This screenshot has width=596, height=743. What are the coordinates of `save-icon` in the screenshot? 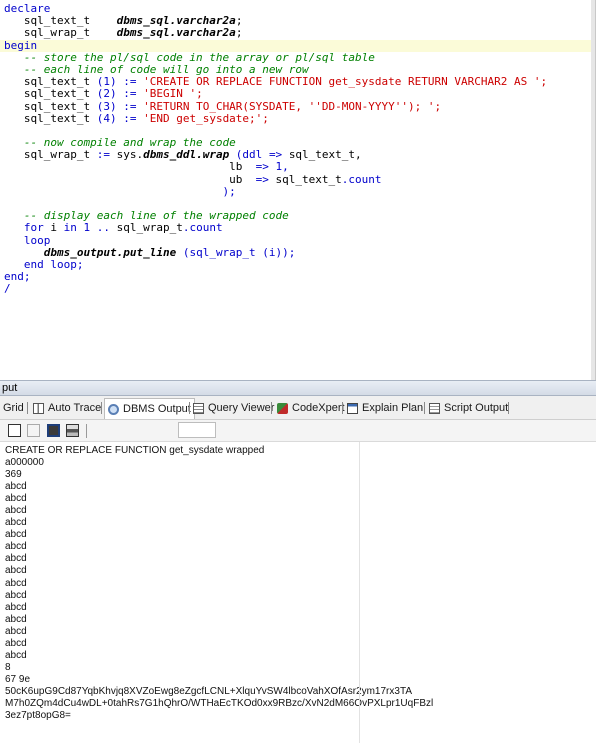 It's located at (53, 430).